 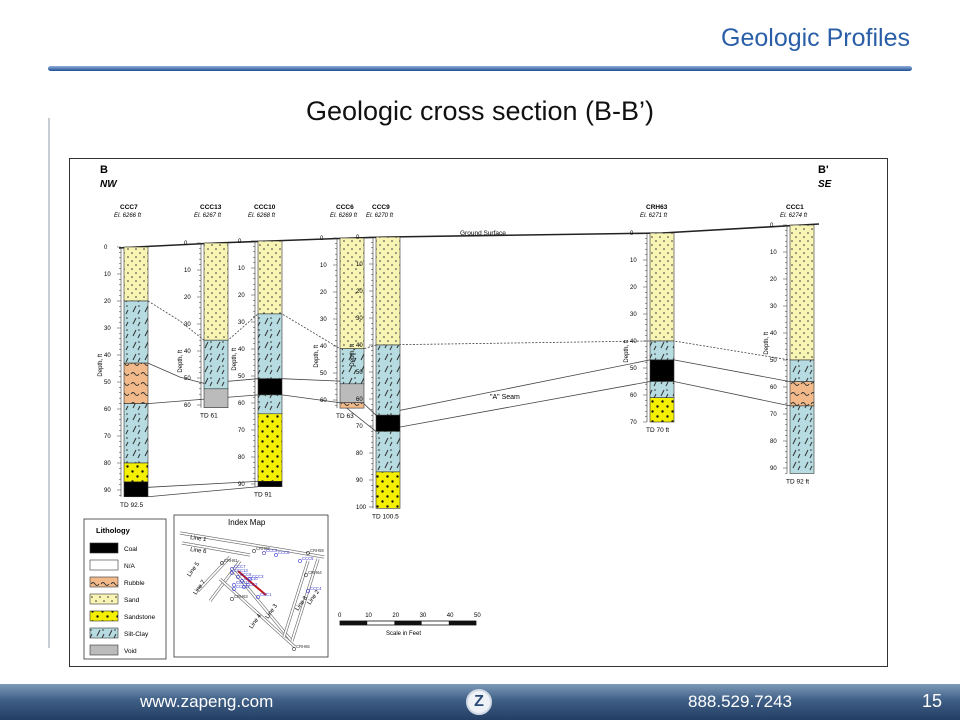 What do you see at coordinates (423, 616) in the screenshot?
I see `scale-tick-label: 30` at bounding box center [423, 616].